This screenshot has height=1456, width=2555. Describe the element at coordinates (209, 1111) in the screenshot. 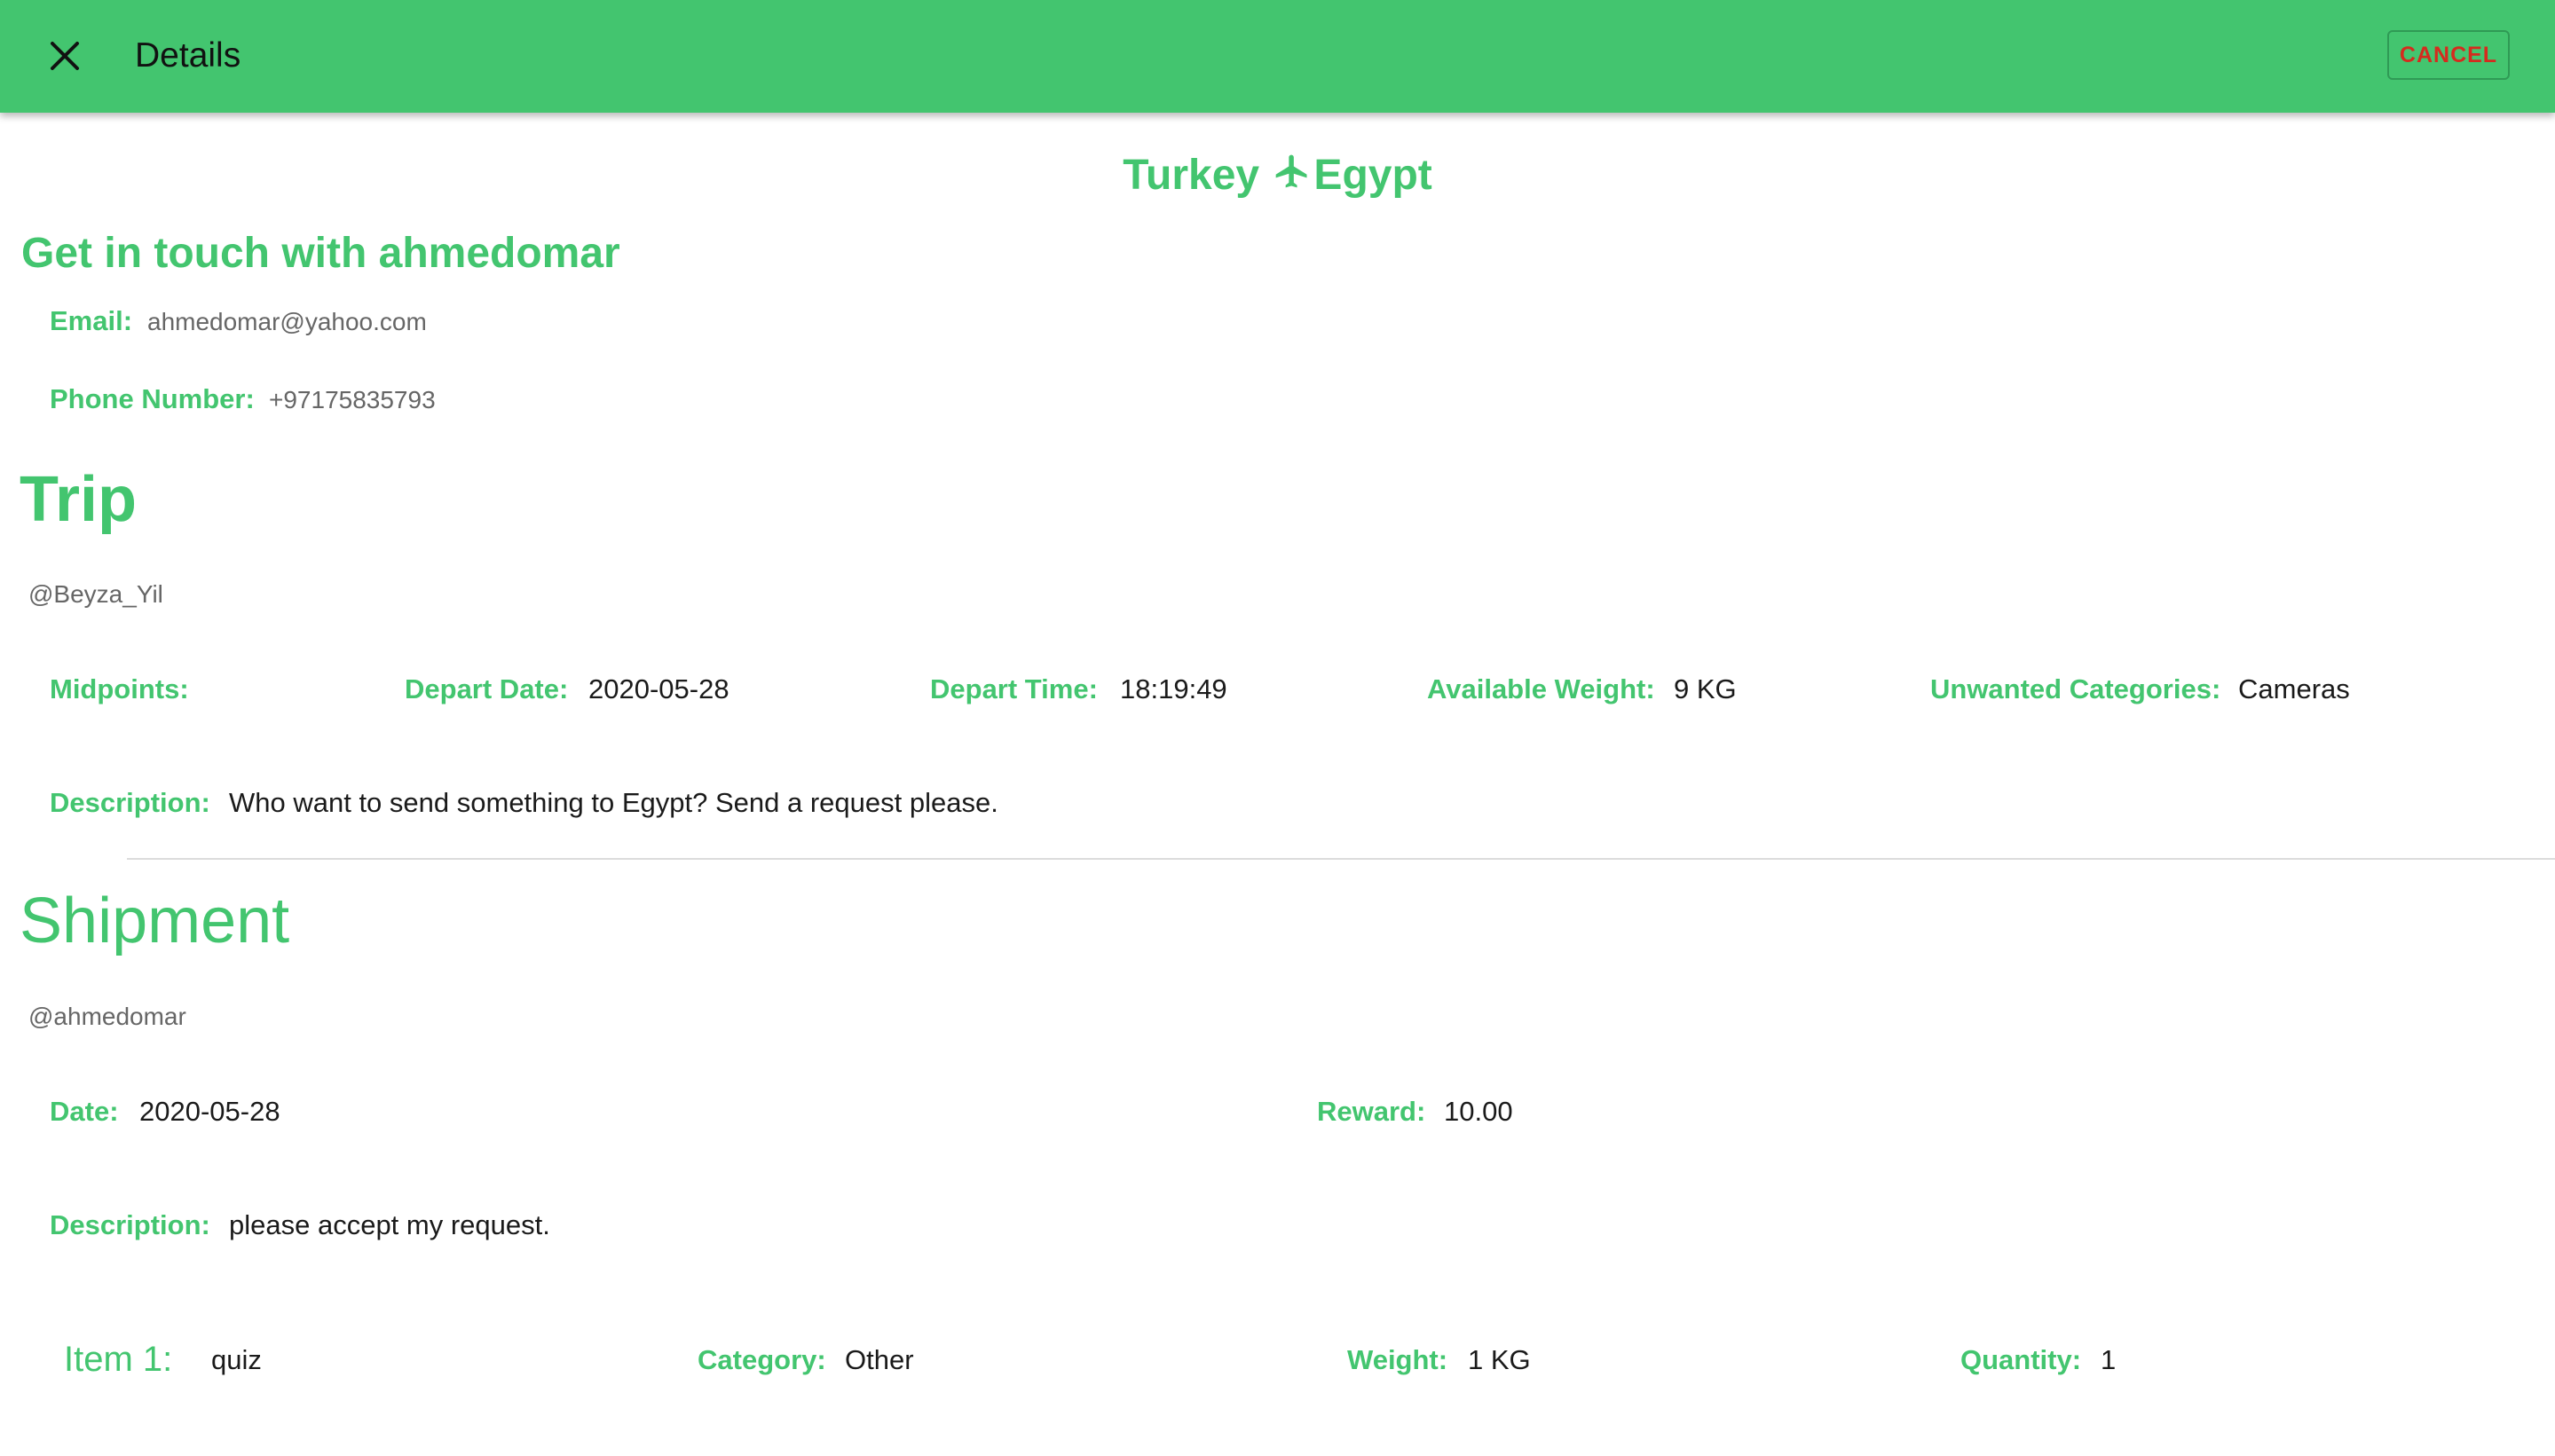

I see `shipment-date-value: 2020-05-28` at that location.